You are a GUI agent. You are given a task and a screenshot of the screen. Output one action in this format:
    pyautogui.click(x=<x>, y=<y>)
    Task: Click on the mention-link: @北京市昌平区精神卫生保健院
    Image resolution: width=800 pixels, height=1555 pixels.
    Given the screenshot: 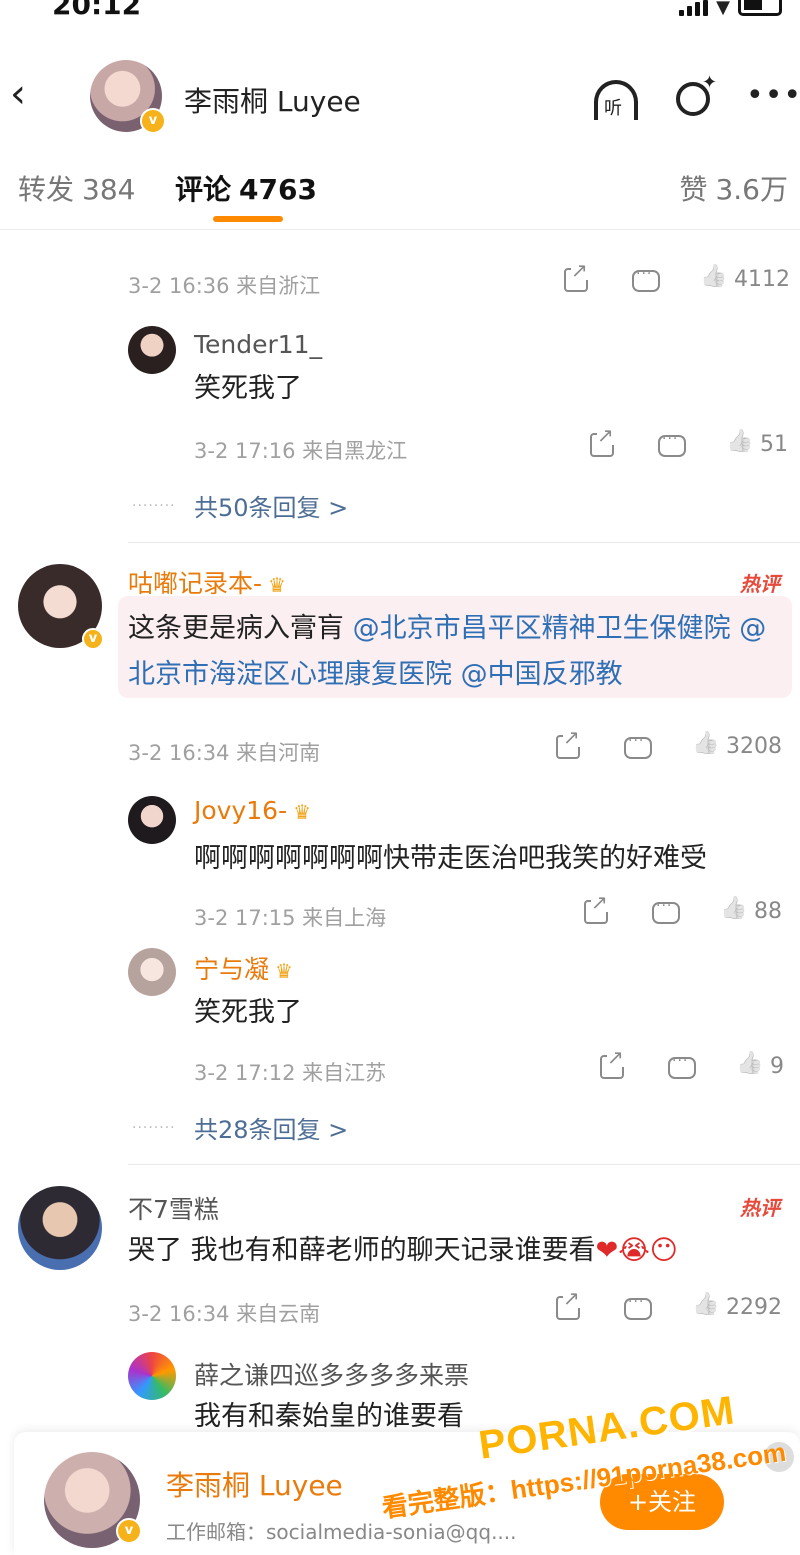 What is the action you would take?
    pyautogui.click(x=542, y=628)
    